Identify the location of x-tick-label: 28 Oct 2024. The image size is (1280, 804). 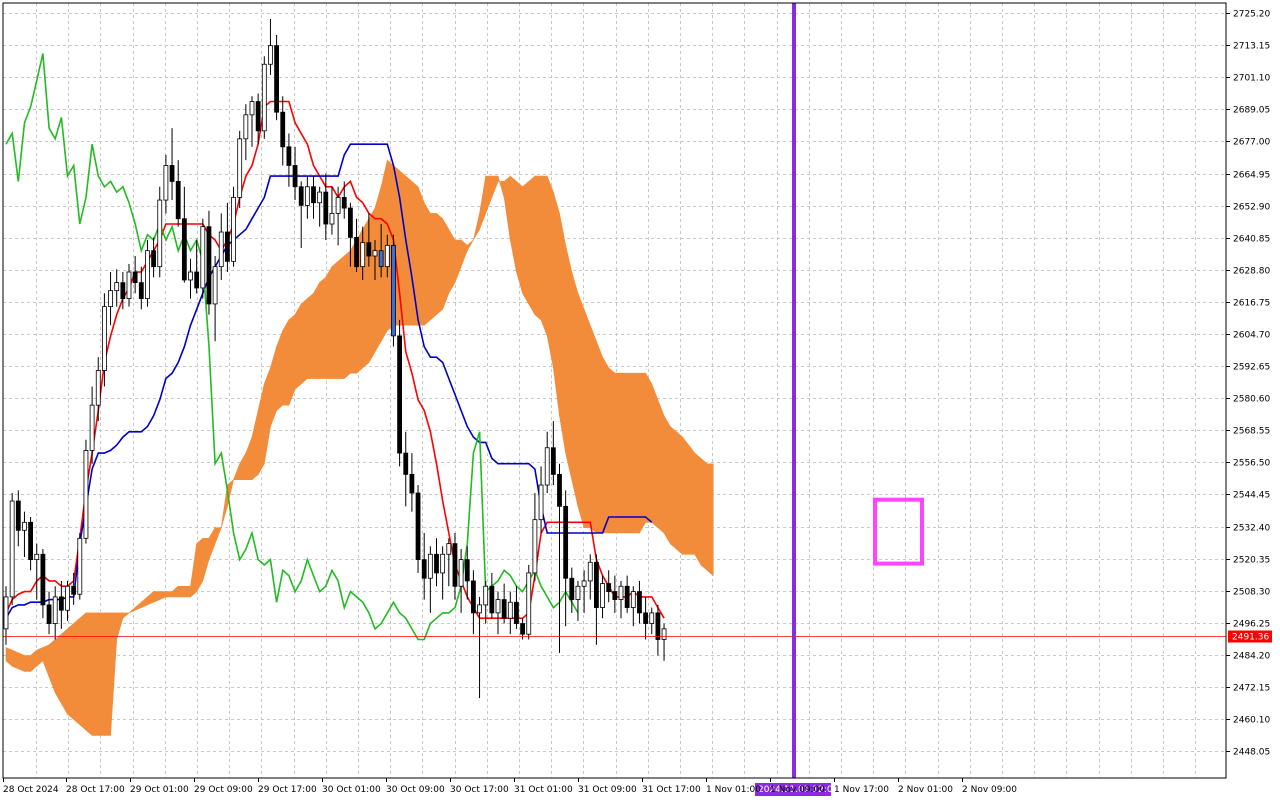
(31, 790).